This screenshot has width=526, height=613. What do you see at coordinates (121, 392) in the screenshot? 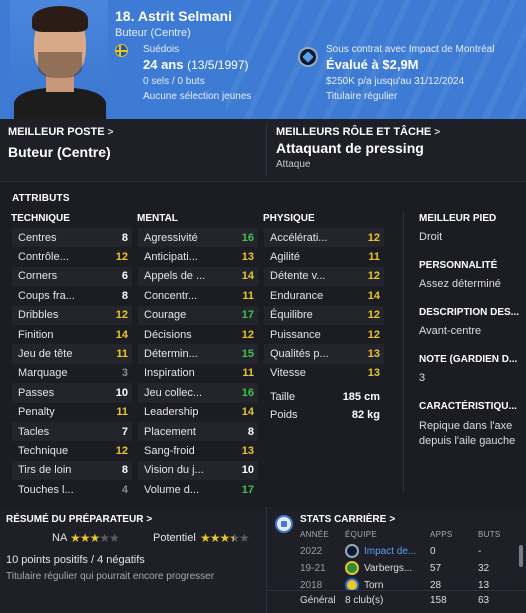
I see `attribute-value: 10` at bounding box center [121, 392].